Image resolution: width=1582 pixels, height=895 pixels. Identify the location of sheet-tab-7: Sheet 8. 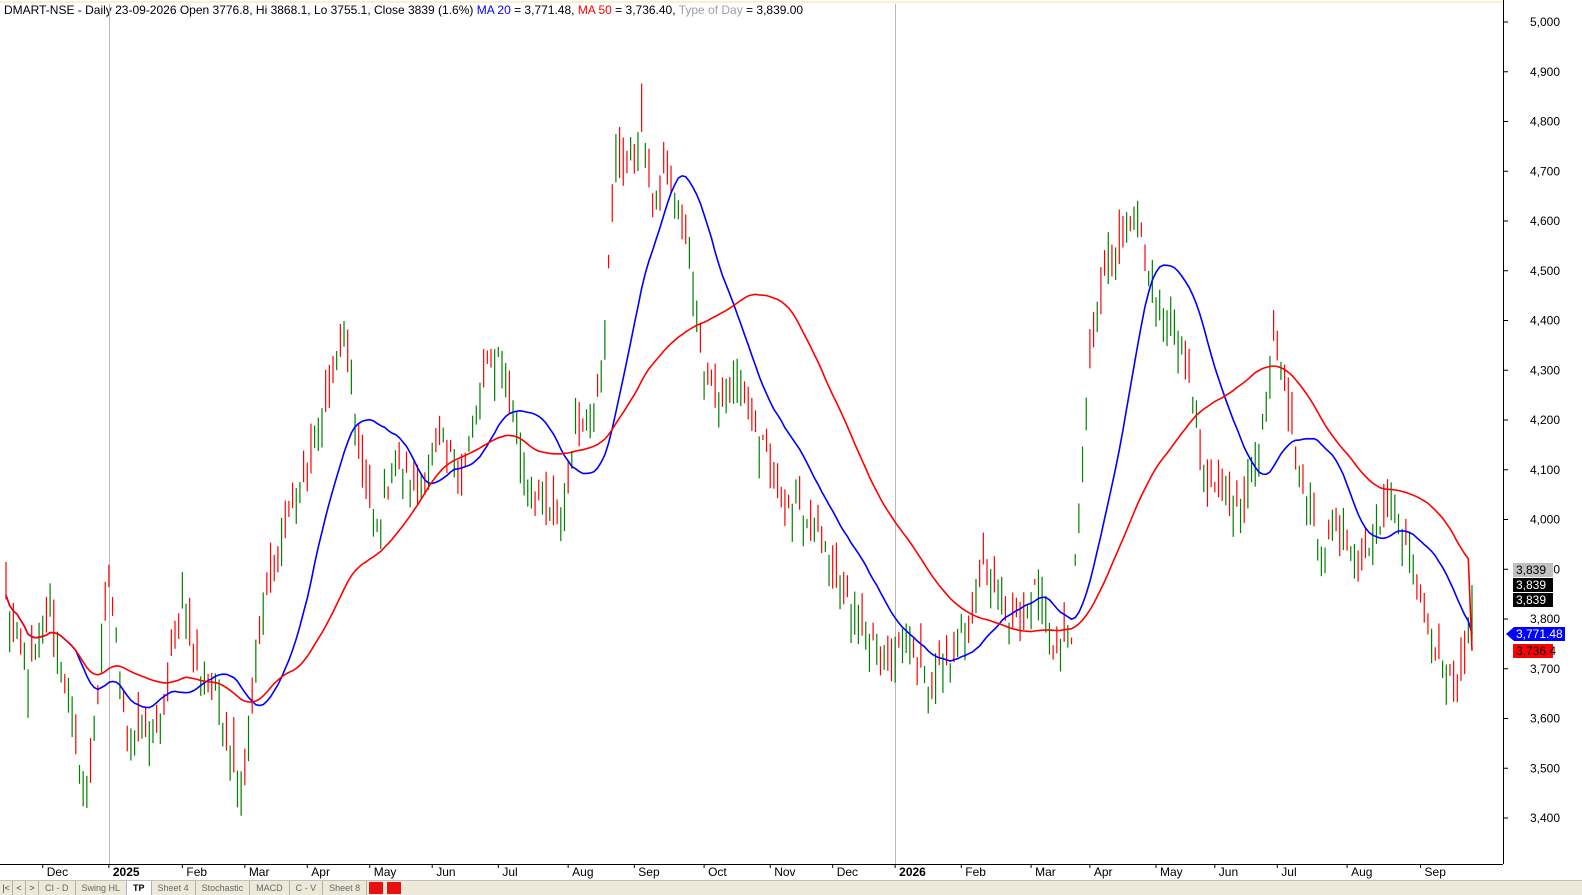
(345, 888).